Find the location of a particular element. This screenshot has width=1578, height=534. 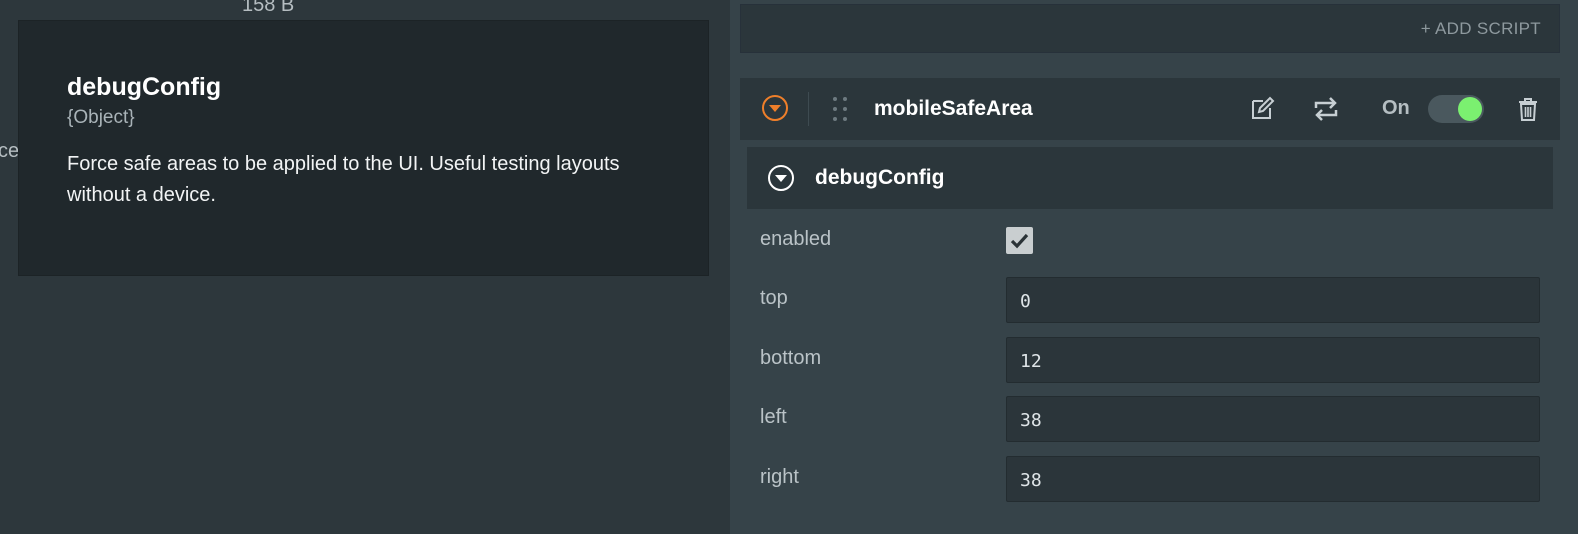

enabled-checkbox is located at coordinates (1019, 240).